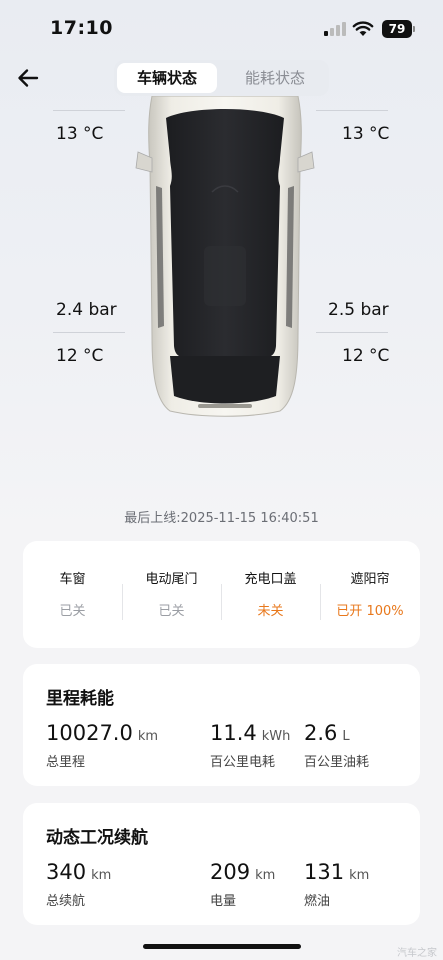 The image size is (443, 960). What do you see at coordinates (225, 256) in the screenshot?
I see `car-top-view-image` at bounding box center [225, 256].